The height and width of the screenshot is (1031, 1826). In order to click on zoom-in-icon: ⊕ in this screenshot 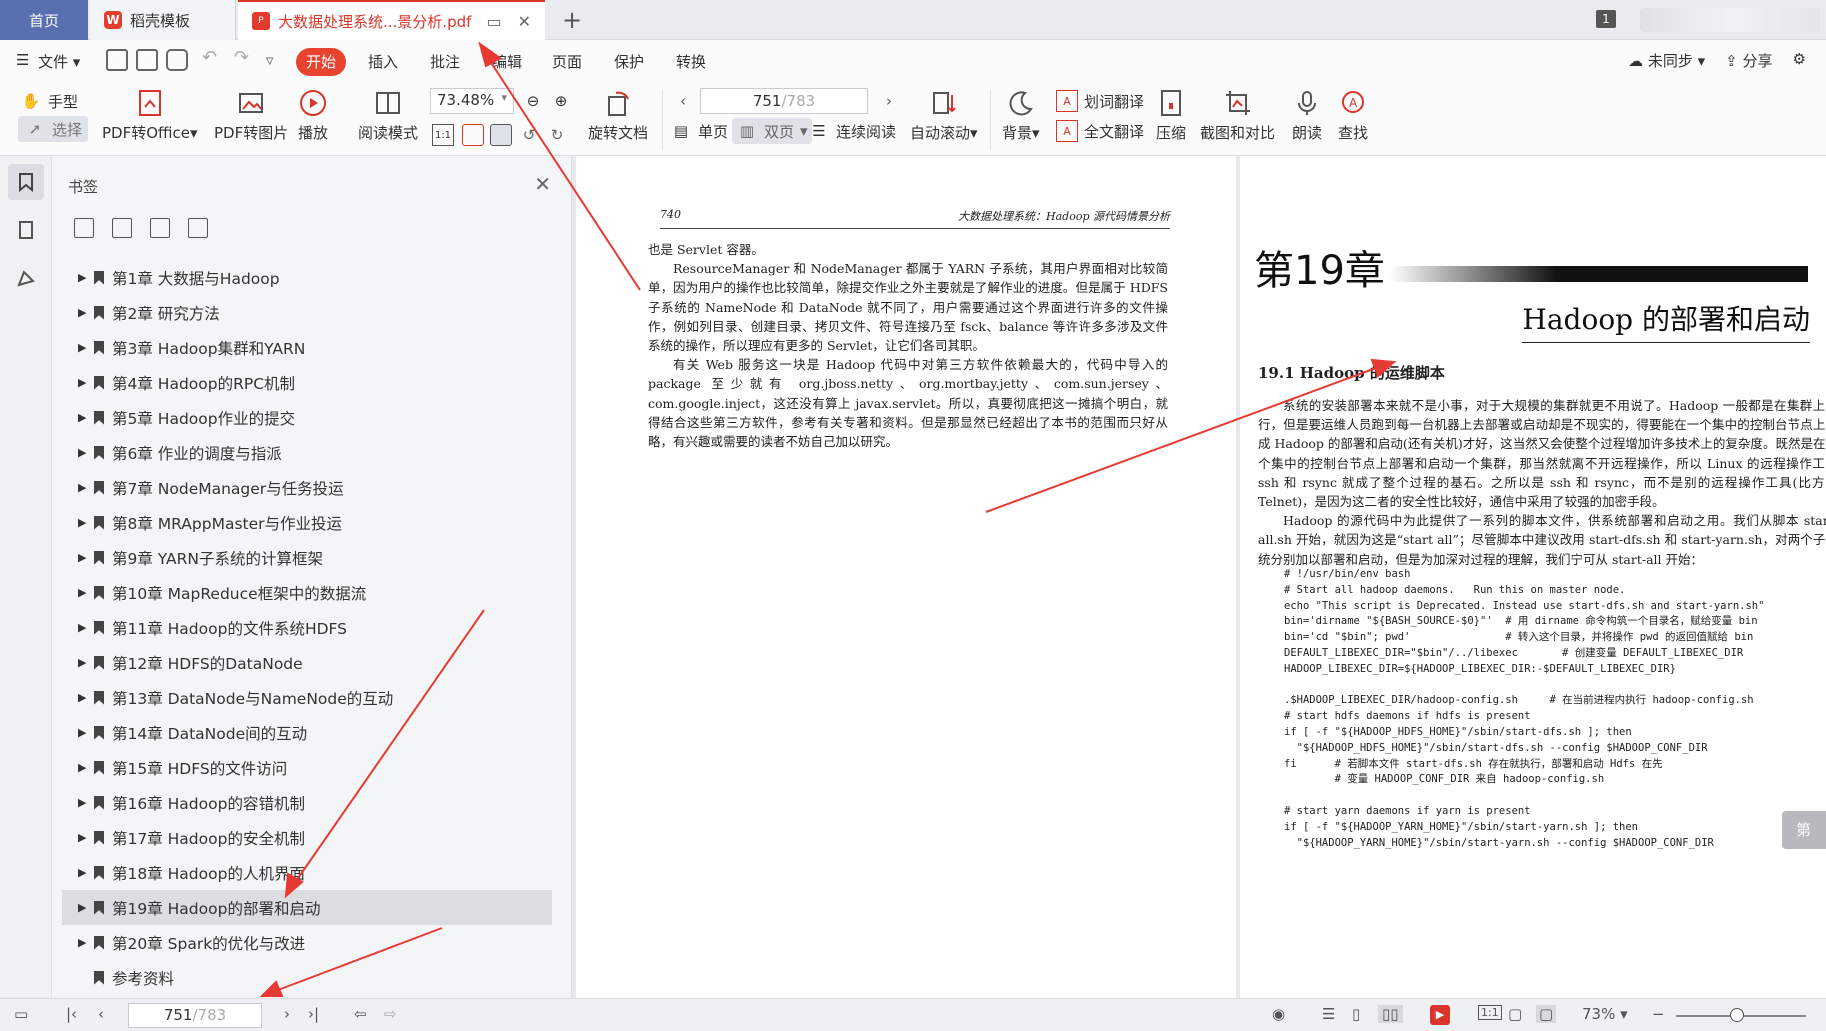, I will do `click(561, 101)`.